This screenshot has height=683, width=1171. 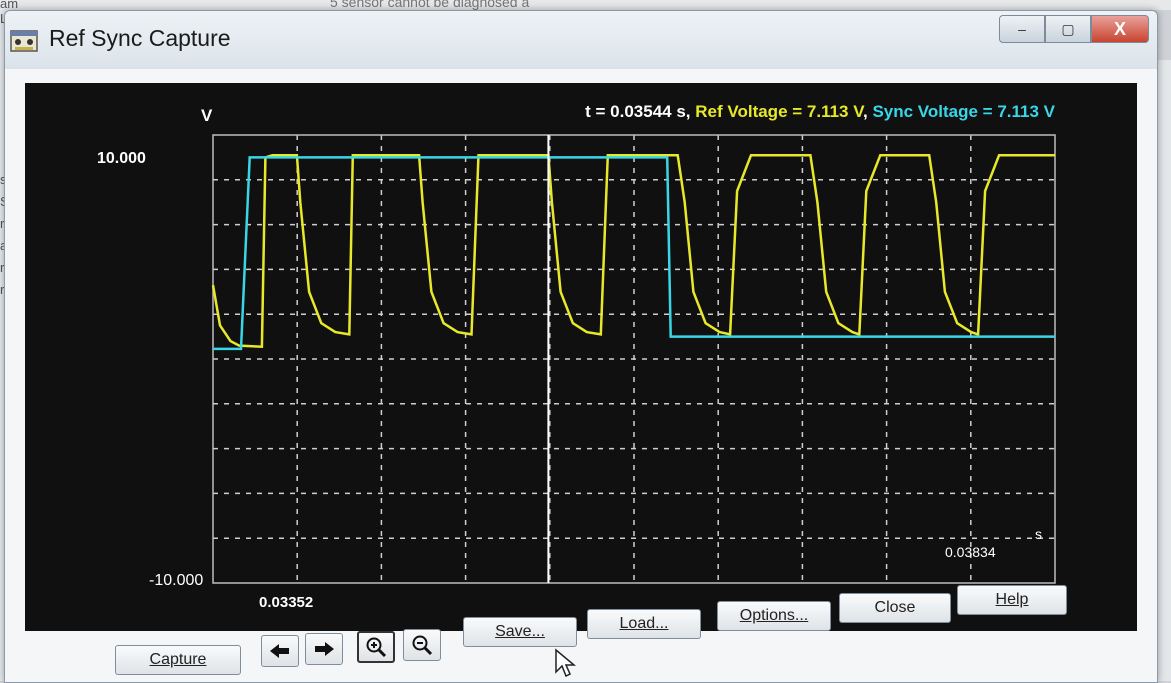 What do you see at coordinates (1038, 534) in the screenshot?
I see `x-axis-unit-label: s` at bounding box center [1038, 534].